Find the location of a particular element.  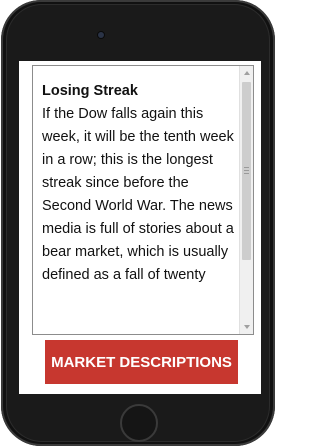

vertical-scrollbar is located at coordinates (246, 200).